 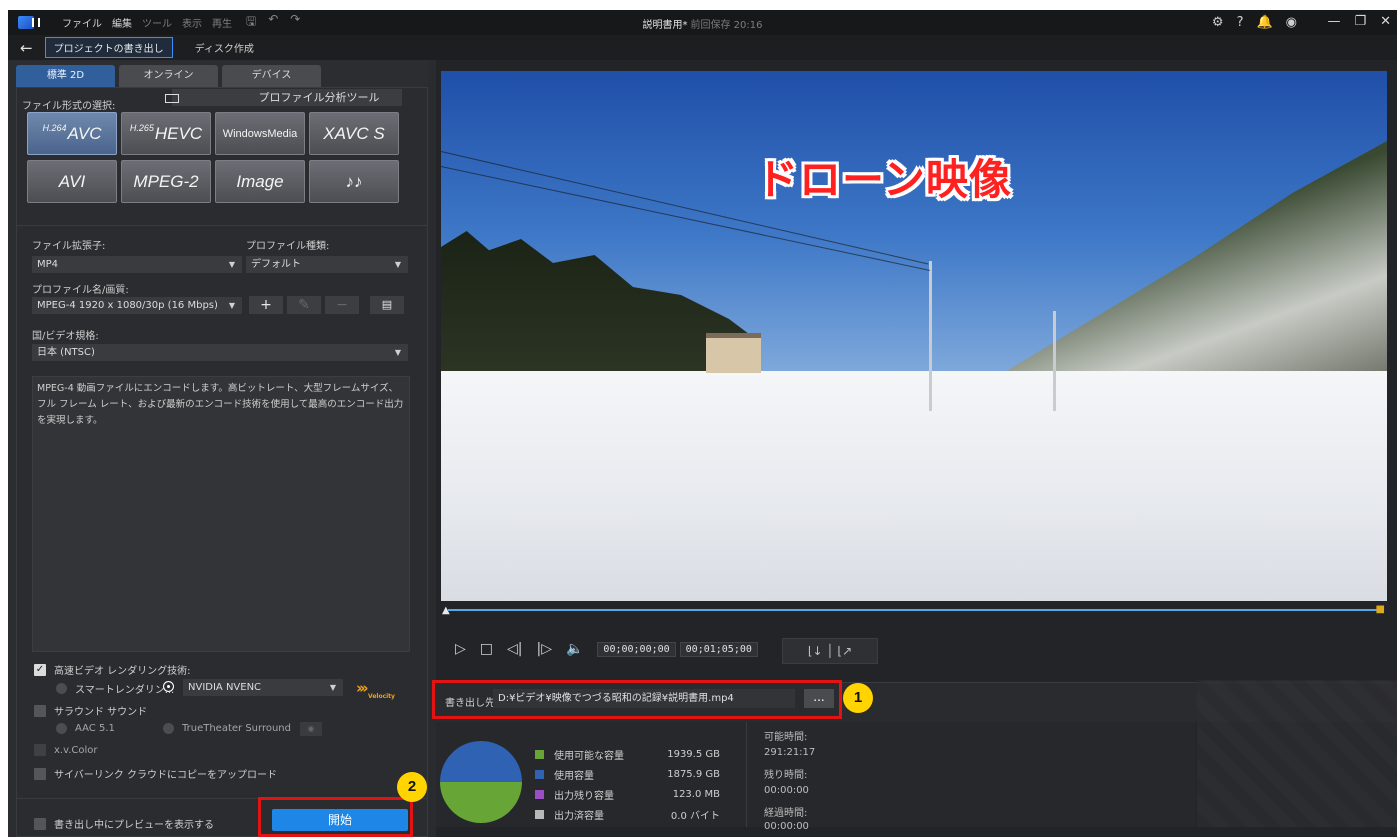 I want to click on format-audio-button: ♪♪, so click(x=354, y=181).